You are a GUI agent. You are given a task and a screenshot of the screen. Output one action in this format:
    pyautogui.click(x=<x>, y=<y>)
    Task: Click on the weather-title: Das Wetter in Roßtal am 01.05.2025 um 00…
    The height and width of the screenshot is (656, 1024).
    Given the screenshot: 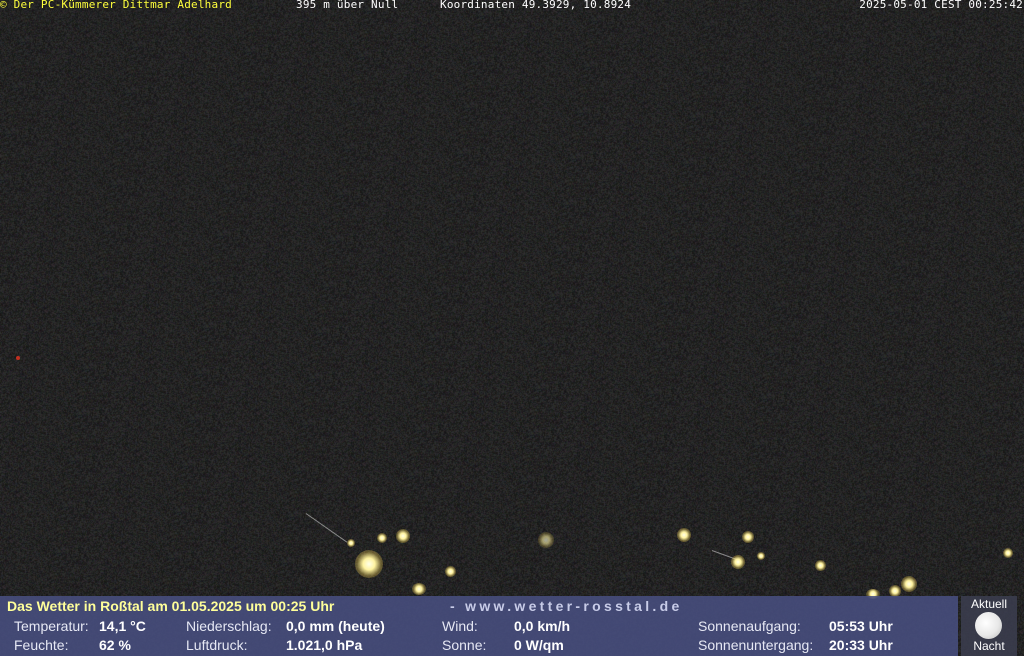 What is the action you would take?
    pyautogui.click(x=171, y=606)
    